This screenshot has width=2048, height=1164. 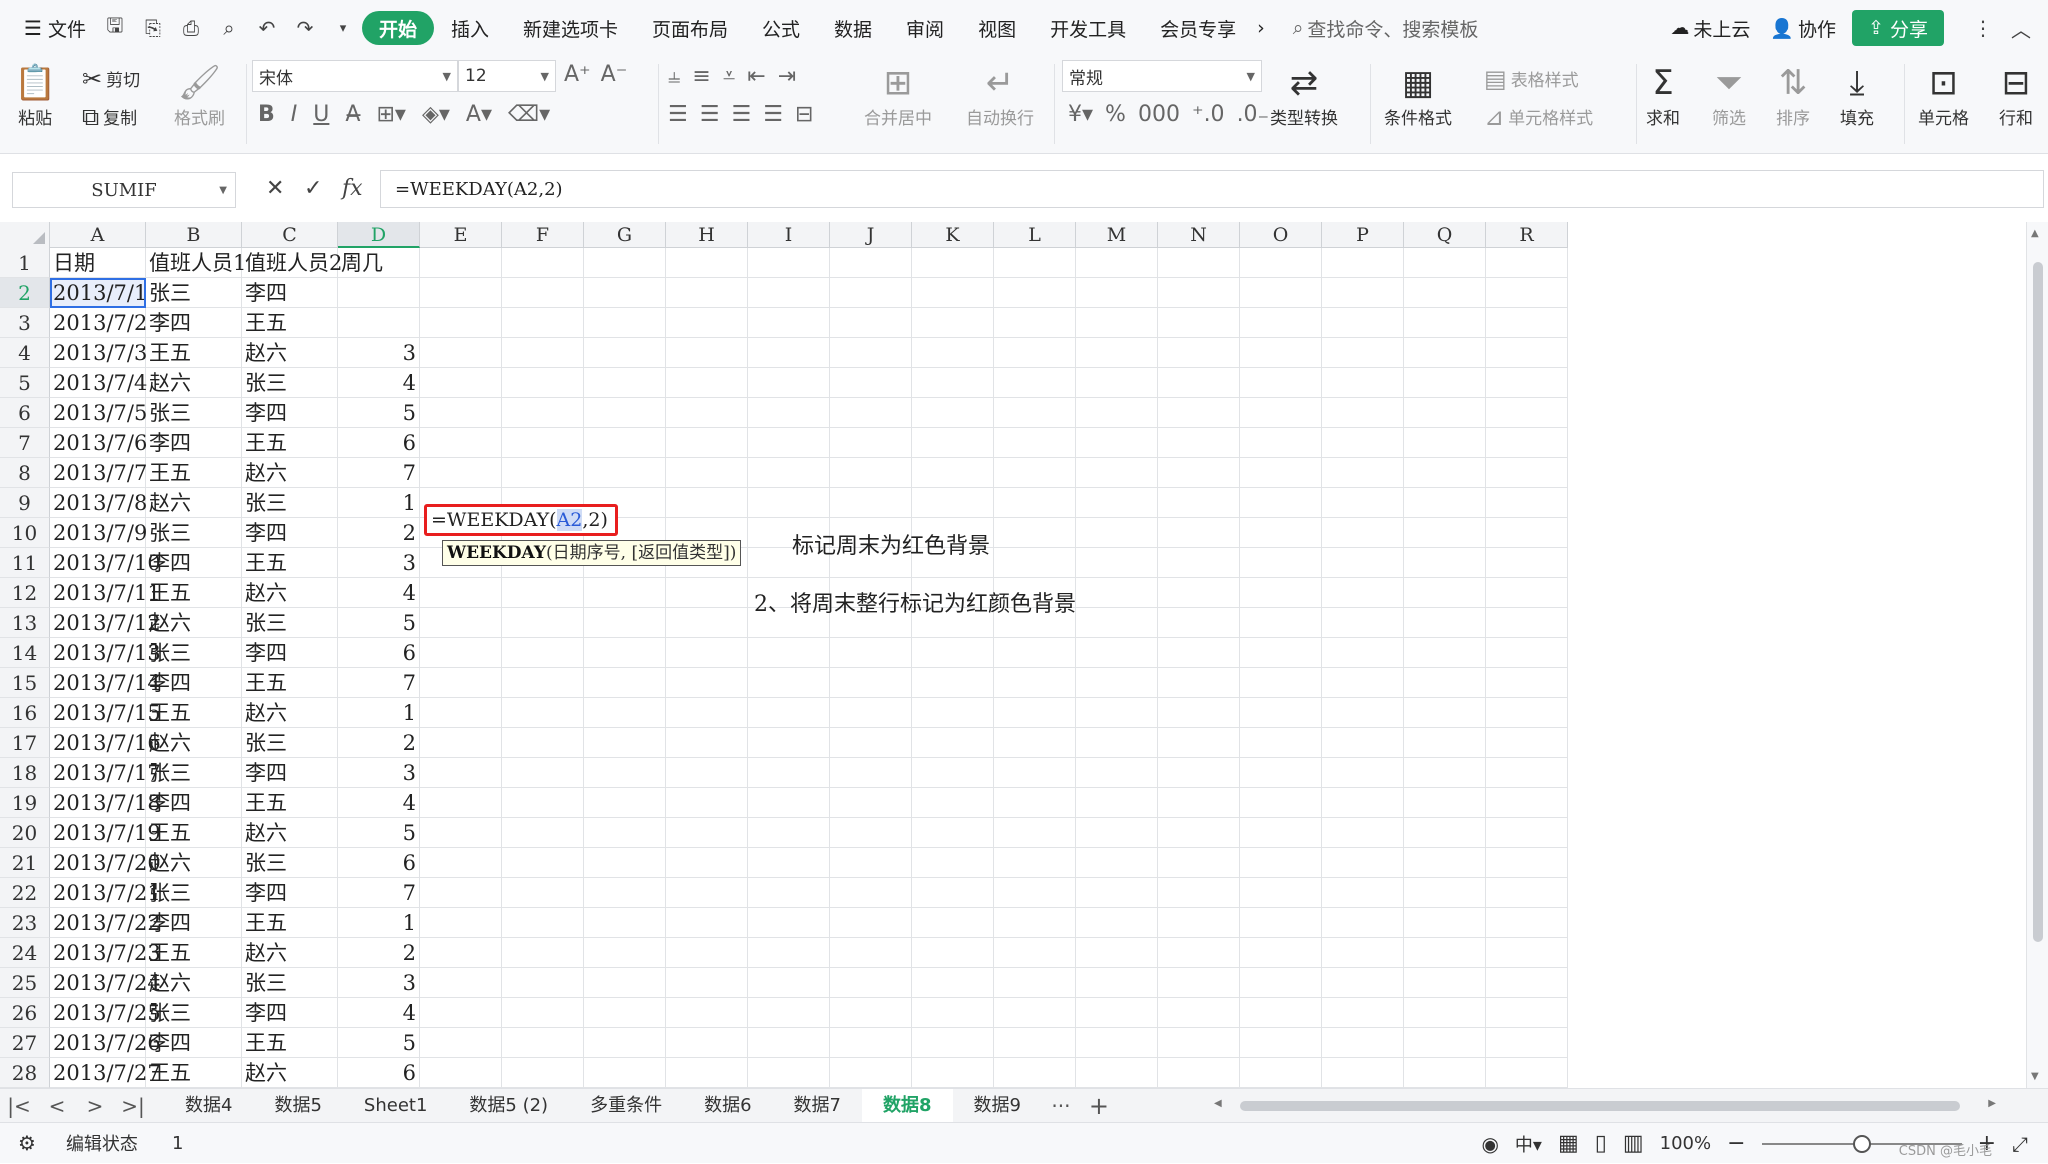 I want to click on cell-c8: 赵六, so click(x=290, y=473).